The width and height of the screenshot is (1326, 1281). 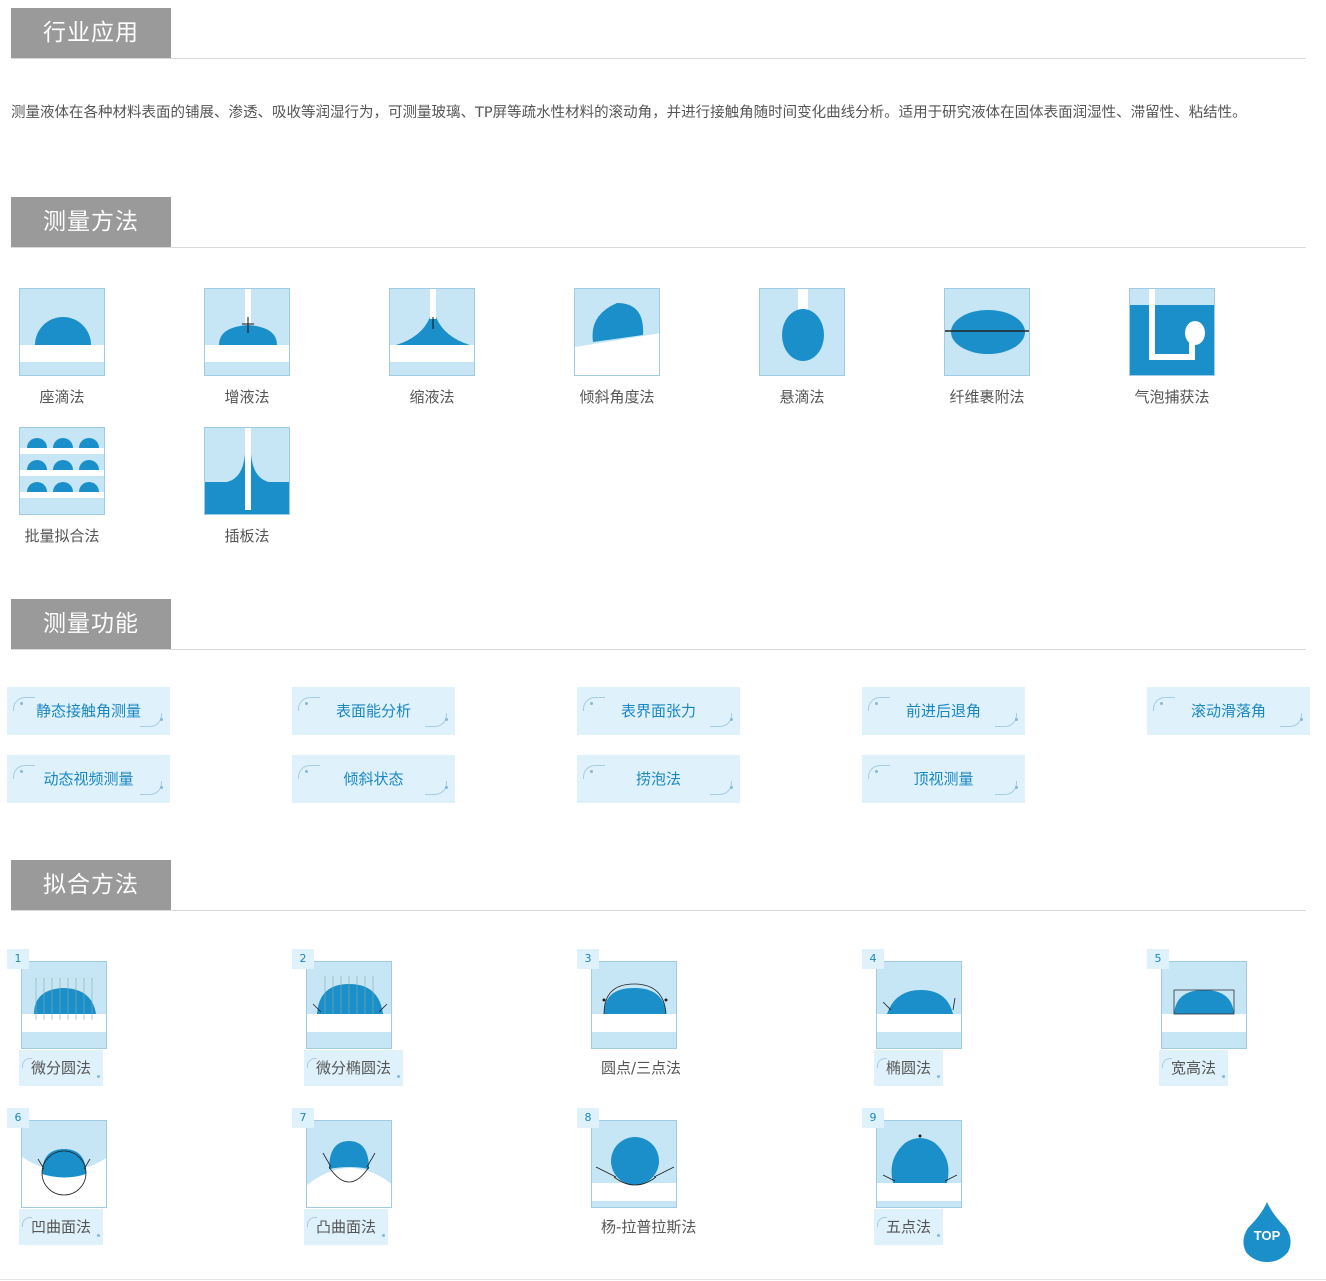 I want to click on section-header-functions: 测量功能, so click(x=658, y=624).